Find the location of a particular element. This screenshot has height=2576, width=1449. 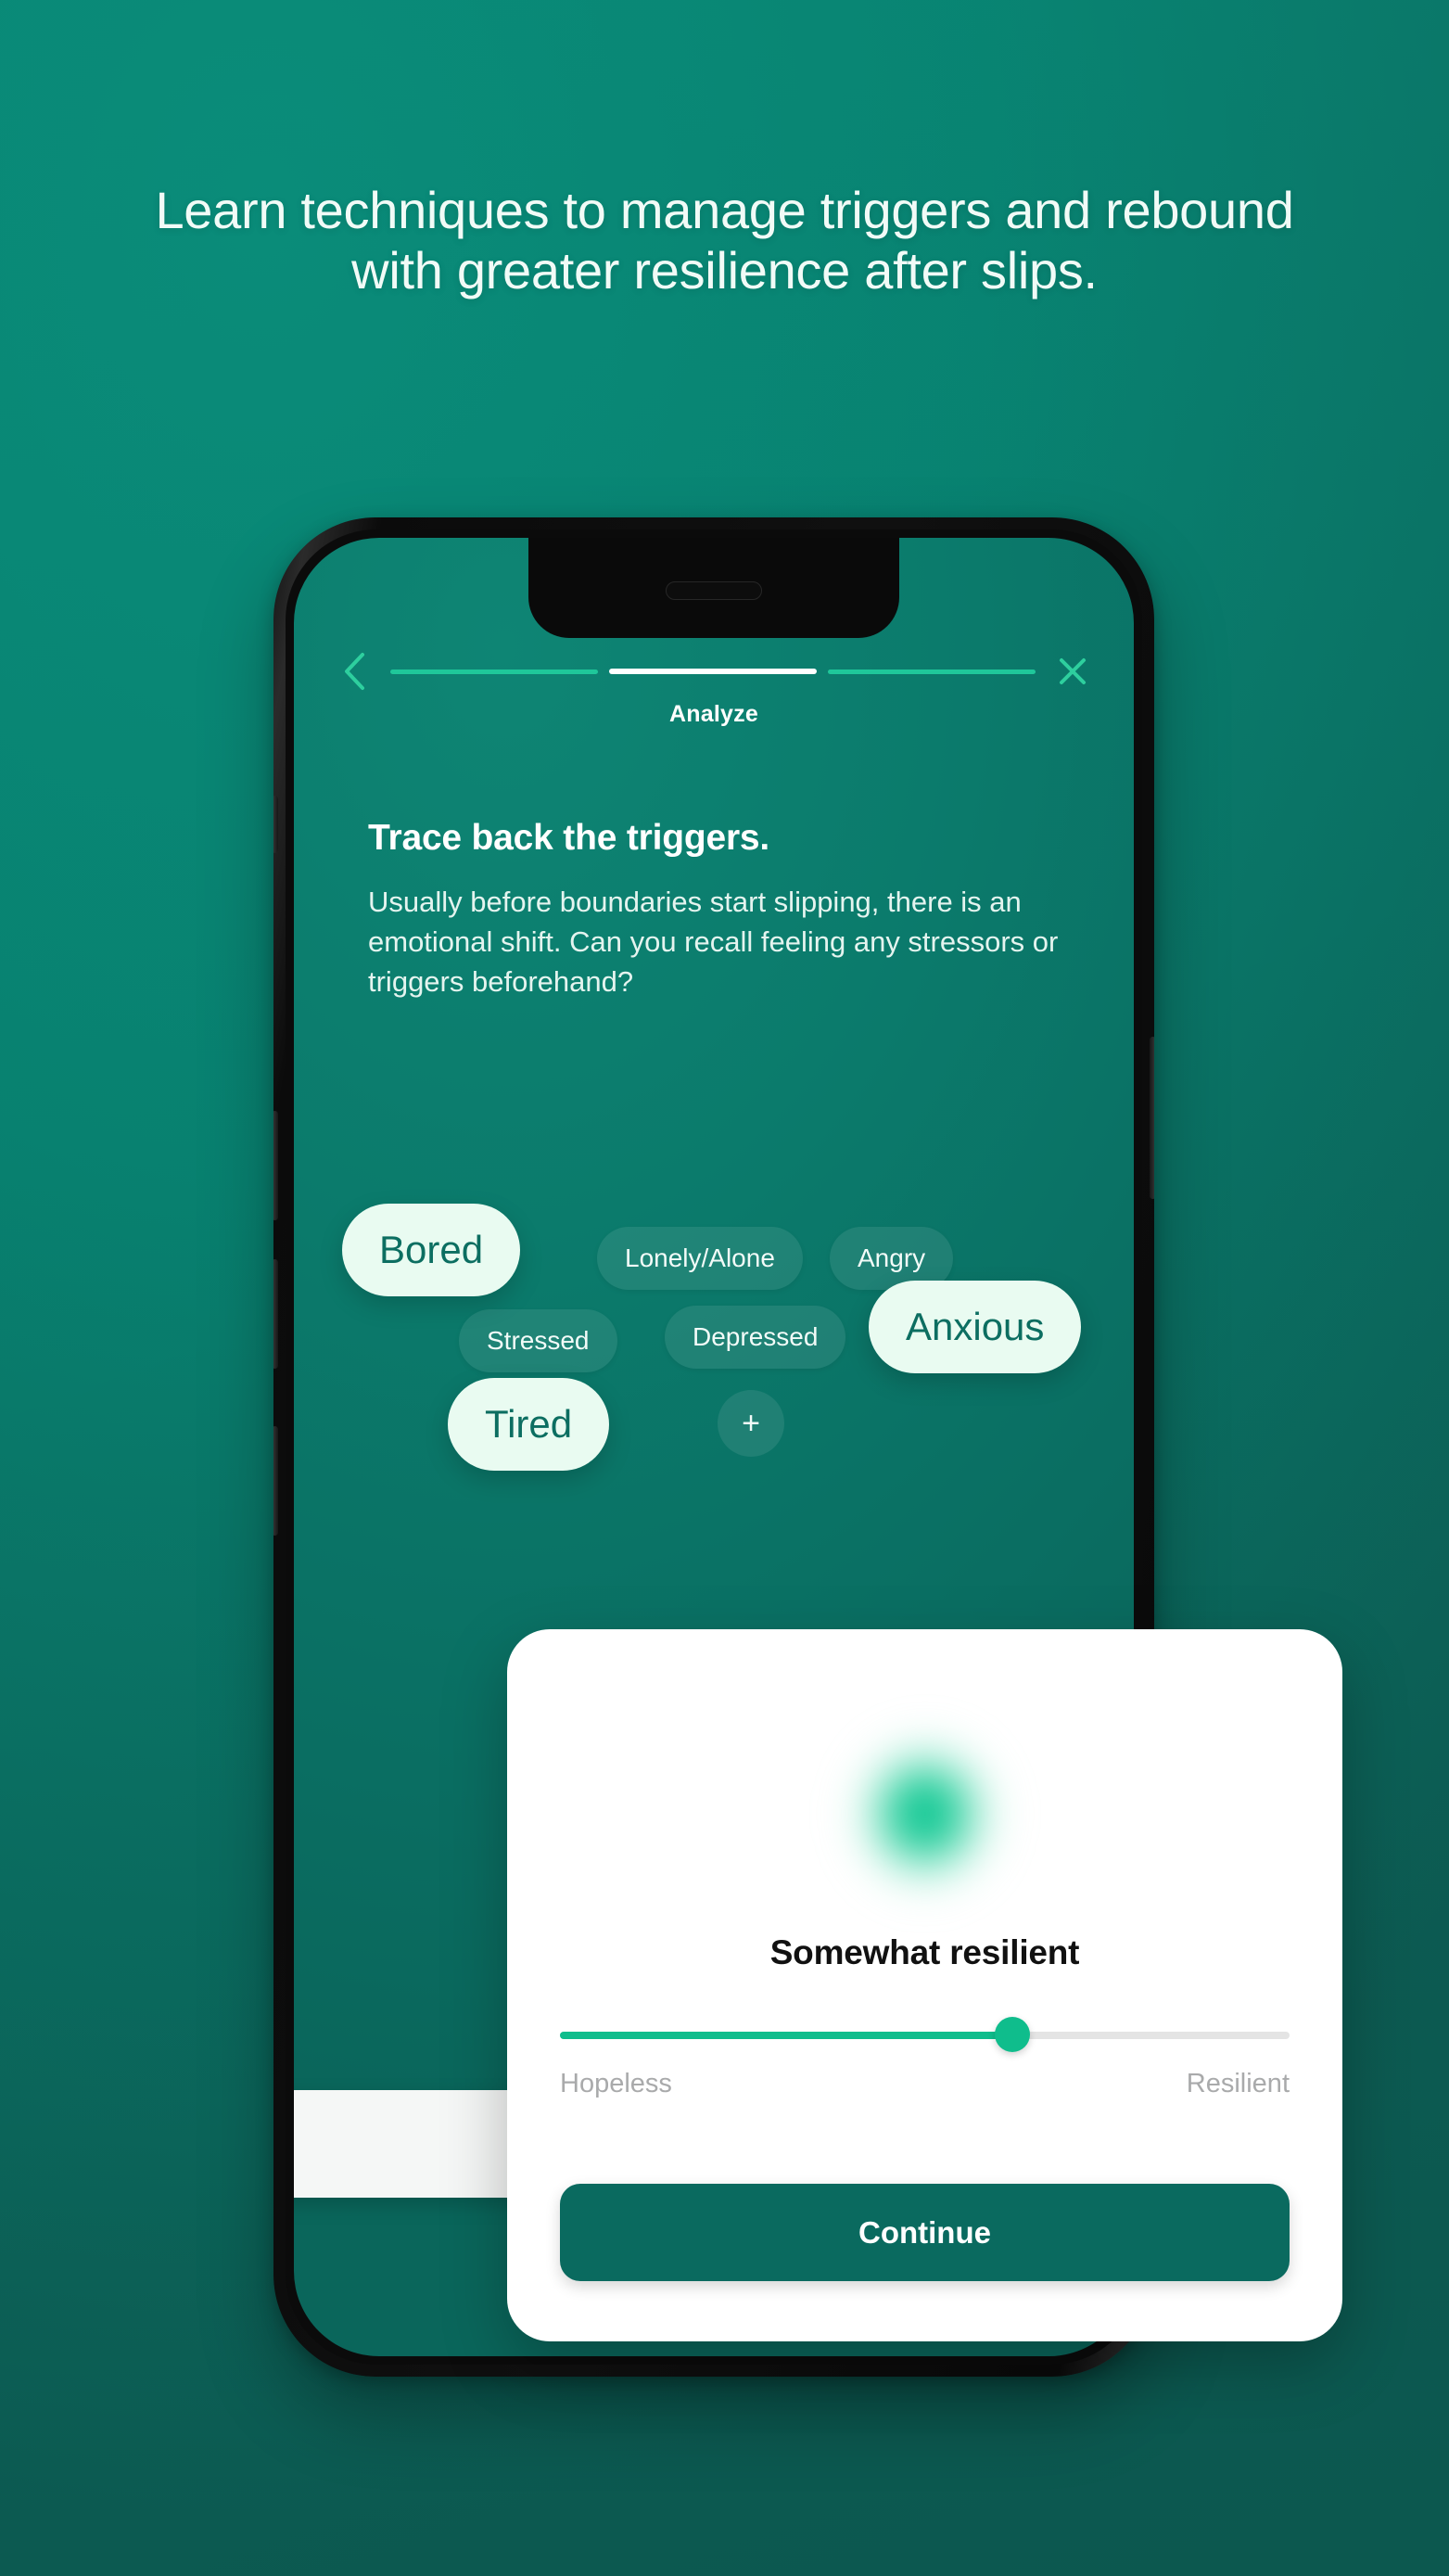

chip-bored: Bored is located at coordinates (431, 1250).